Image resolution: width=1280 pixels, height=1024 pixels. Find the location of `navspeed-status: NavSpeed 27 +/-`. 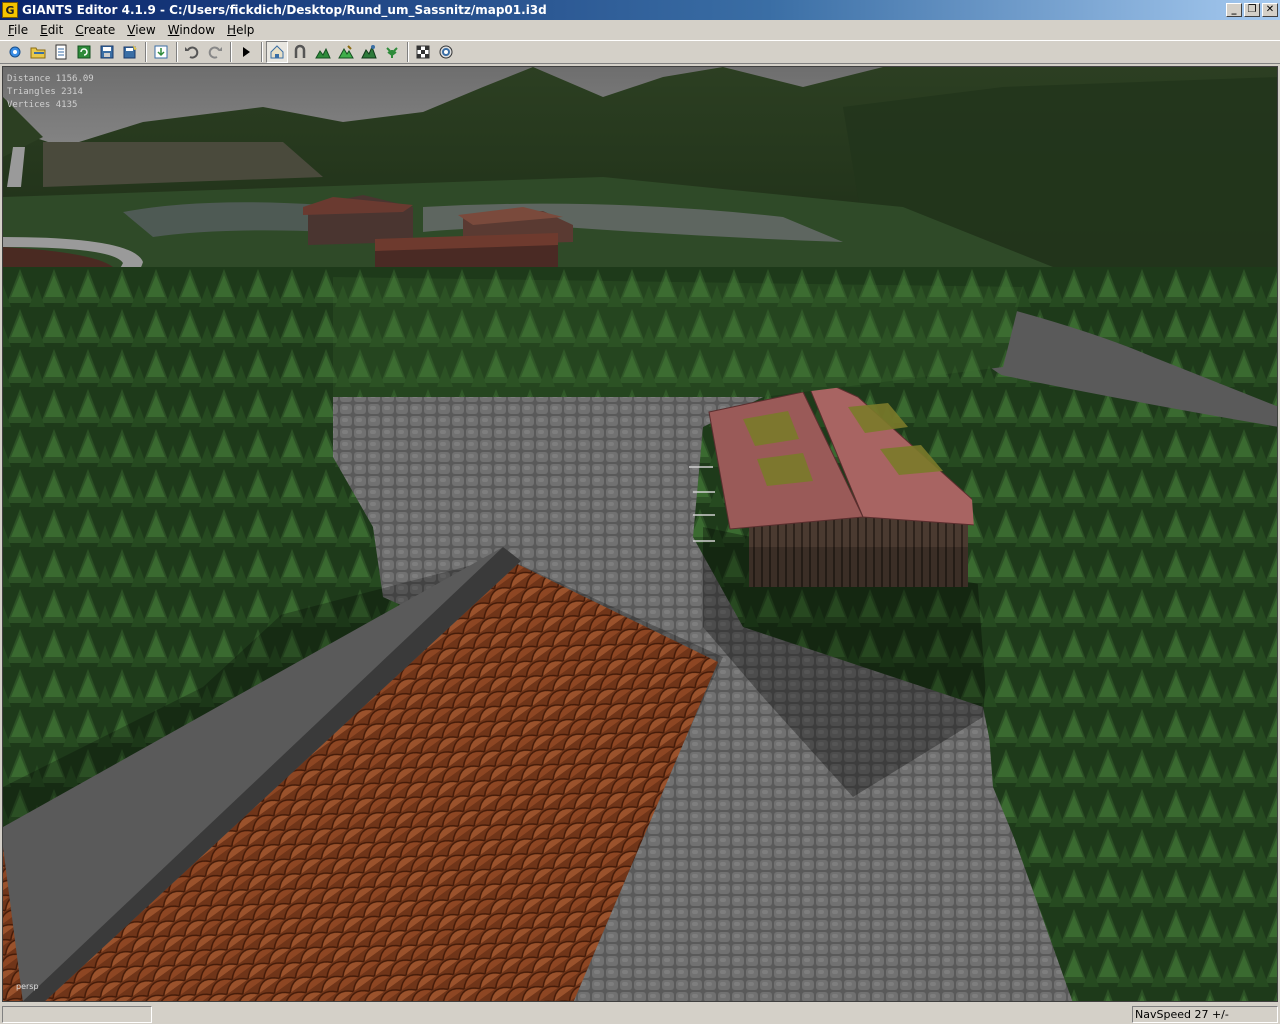

navspeed-status: NavSpeed 27 +/- is located at coordinates (1205, 1014).